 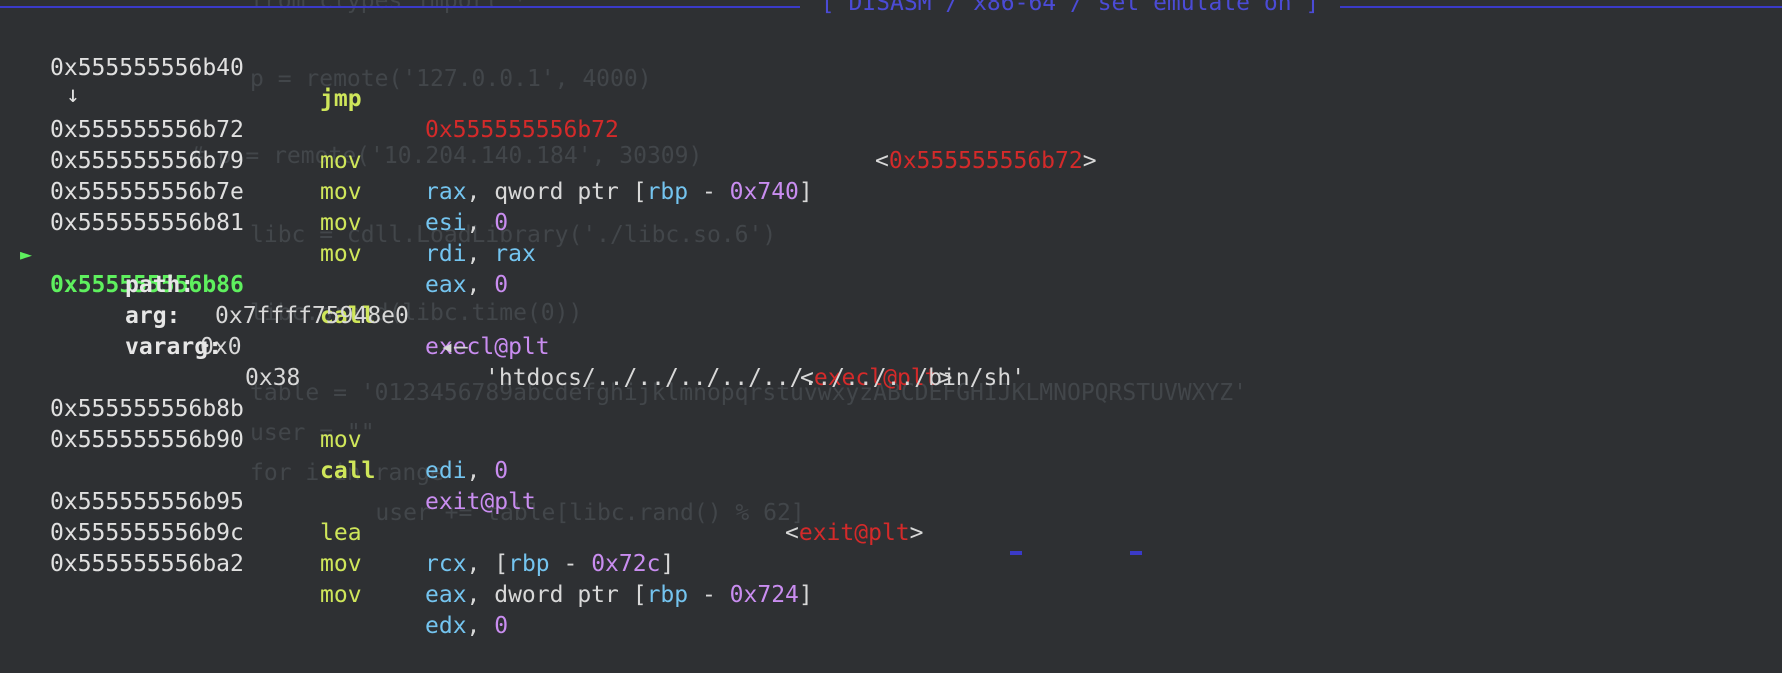 I want to click on ghost-line: p = remote('127.0.0.1', 4000), so click(x=451, y=79).